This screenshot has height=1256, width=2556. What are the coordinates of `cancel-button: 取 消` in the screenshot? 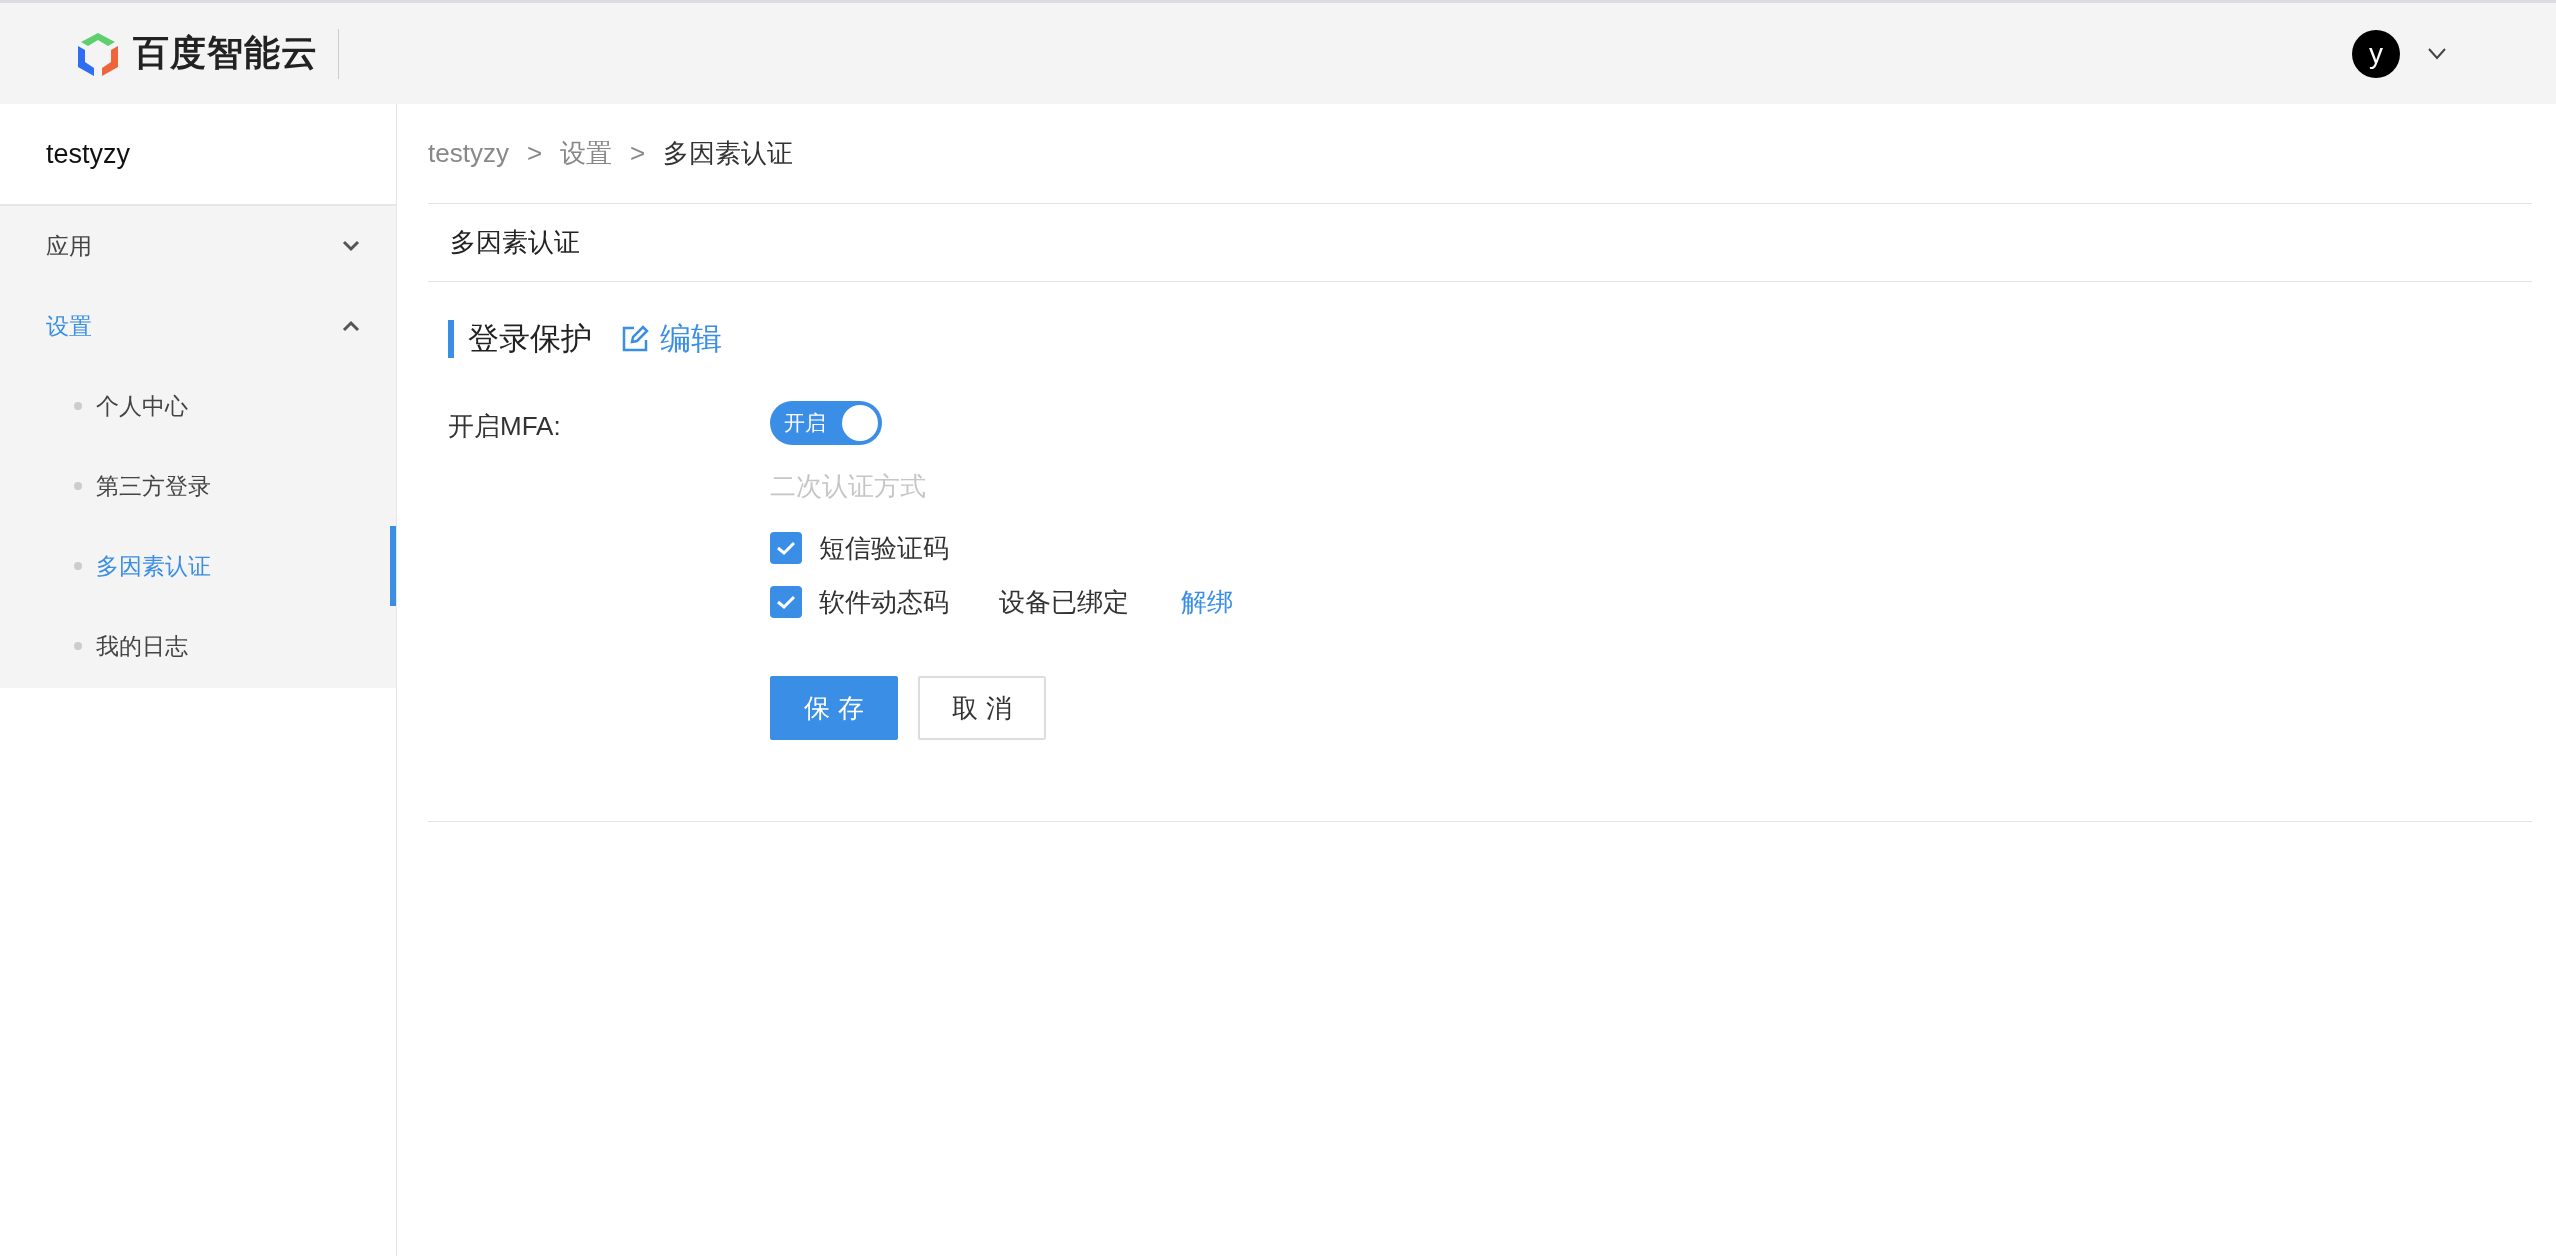 It's located at (982, 708).